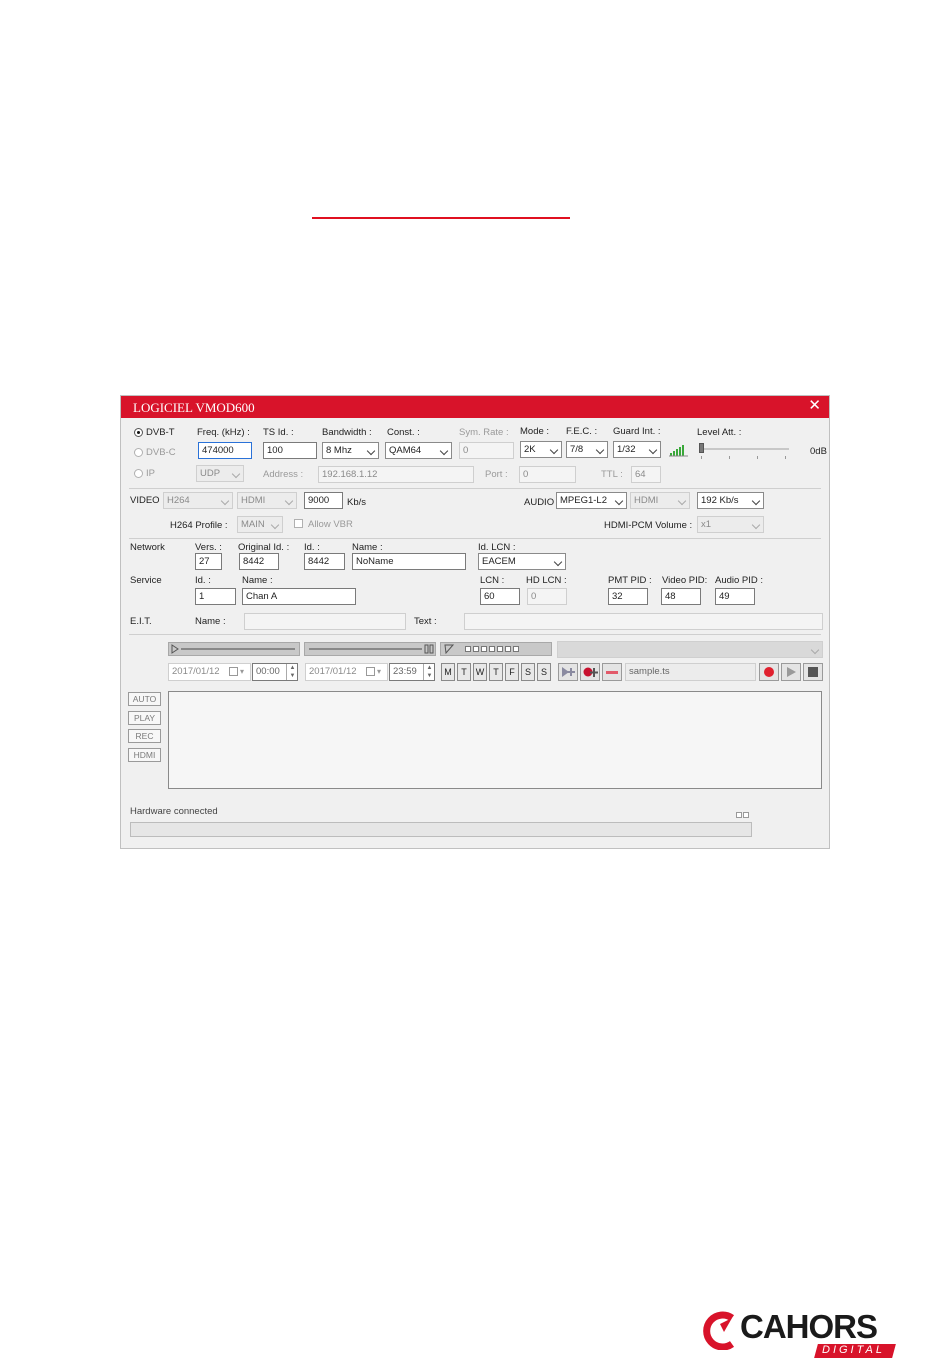 The height and width of the screenshot is (1369, 950). What do you see at coordinates (628, 596) in the screenshot?
I see `pmt-pid-input: 32` at bounding box center [628, 596].